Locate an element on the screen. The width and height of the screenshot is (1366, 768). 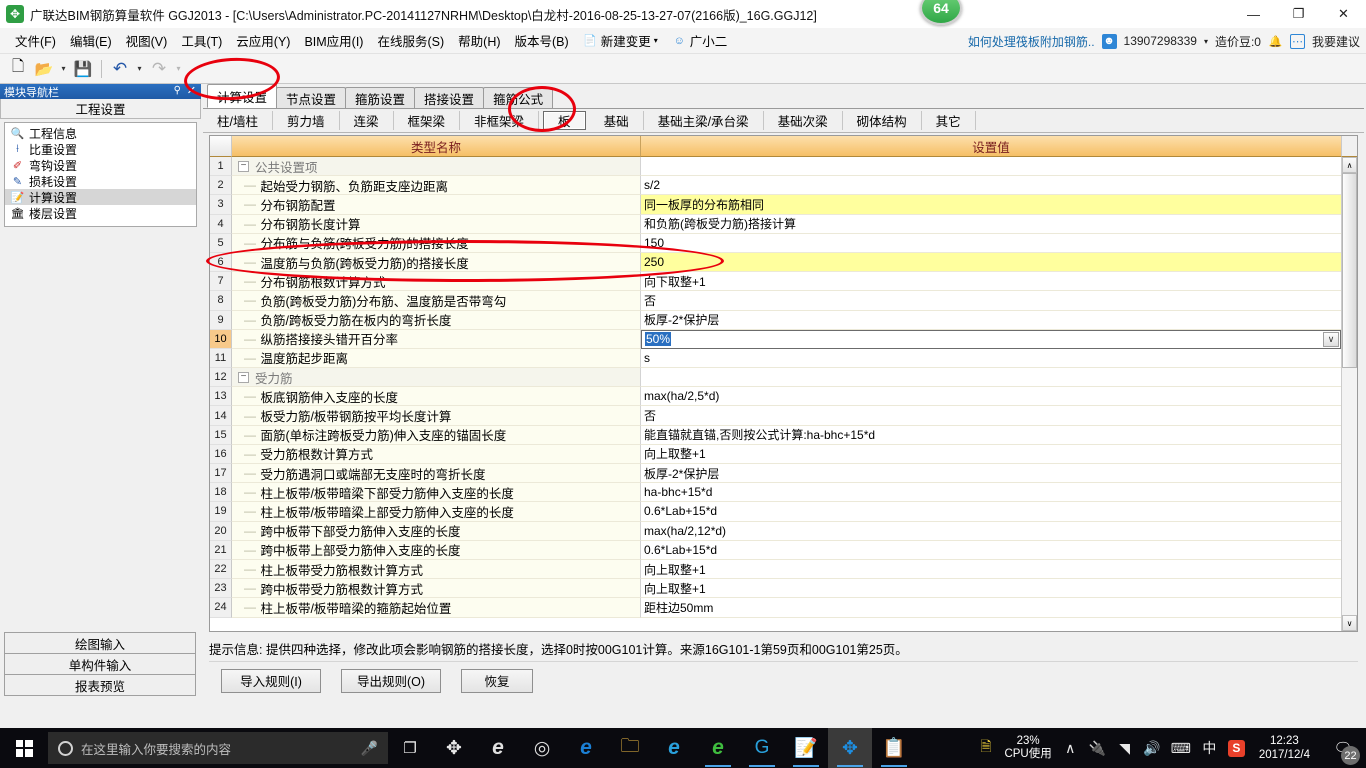
table-row: 19 — 柱上板带/板带暗梁上部受力筋伸入支座的长度 0.6*Lab+15*d is located at coordinates (775, 512).